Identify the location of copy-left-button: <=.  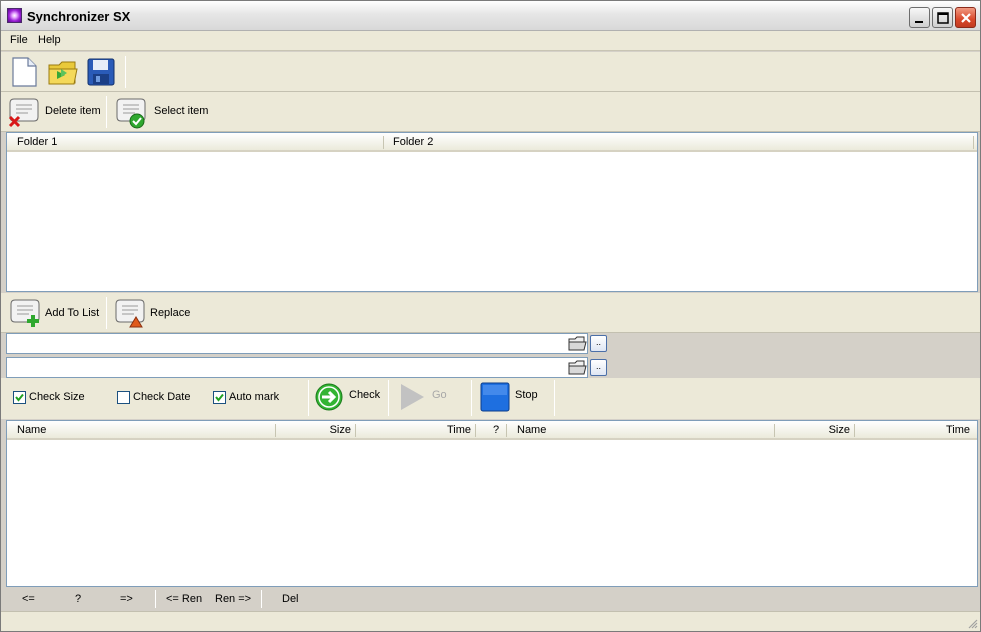
(28, 599).